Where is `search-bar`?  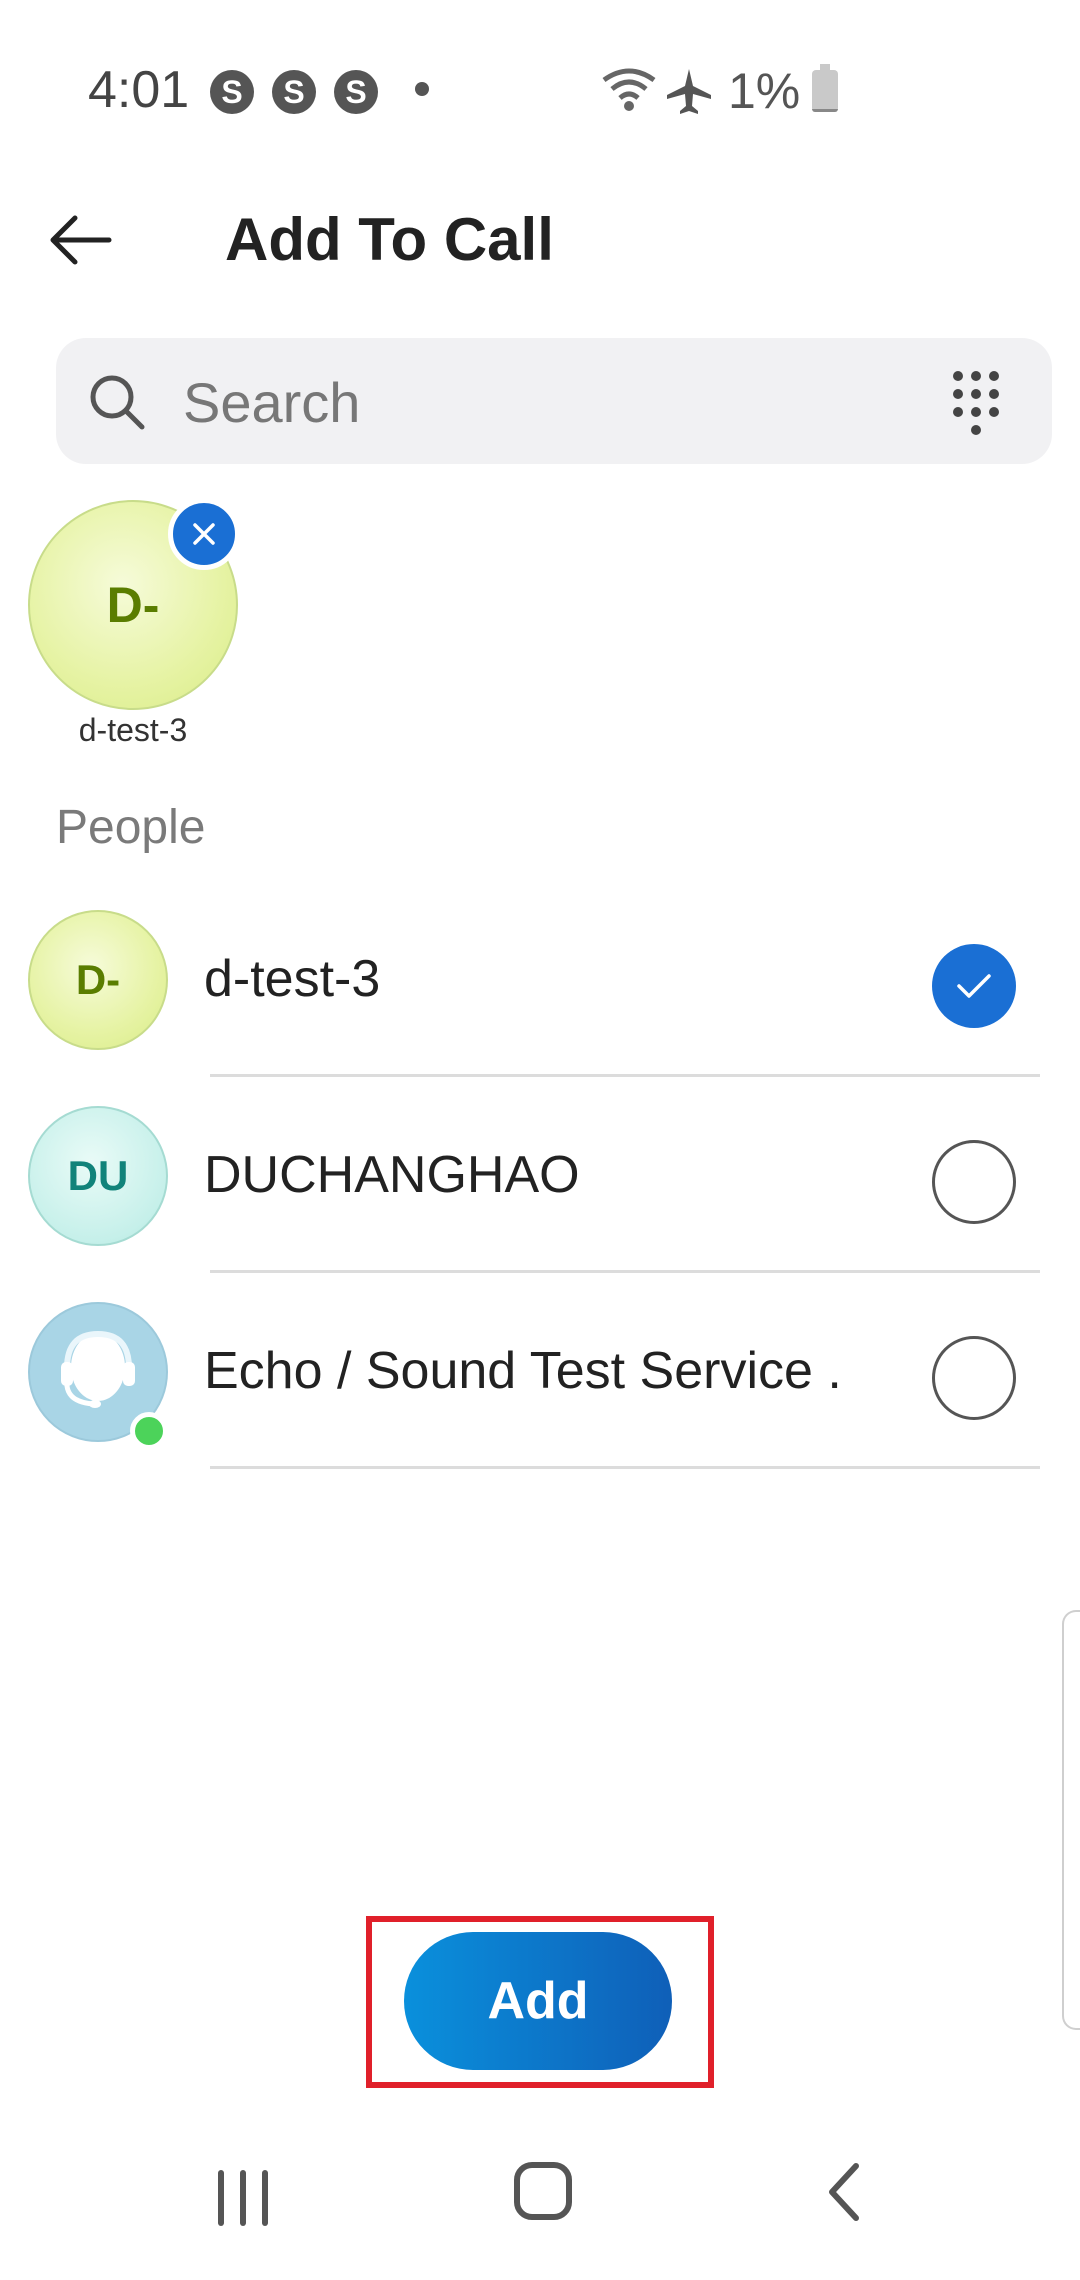 search-bar is located at coordinates (554, 401).